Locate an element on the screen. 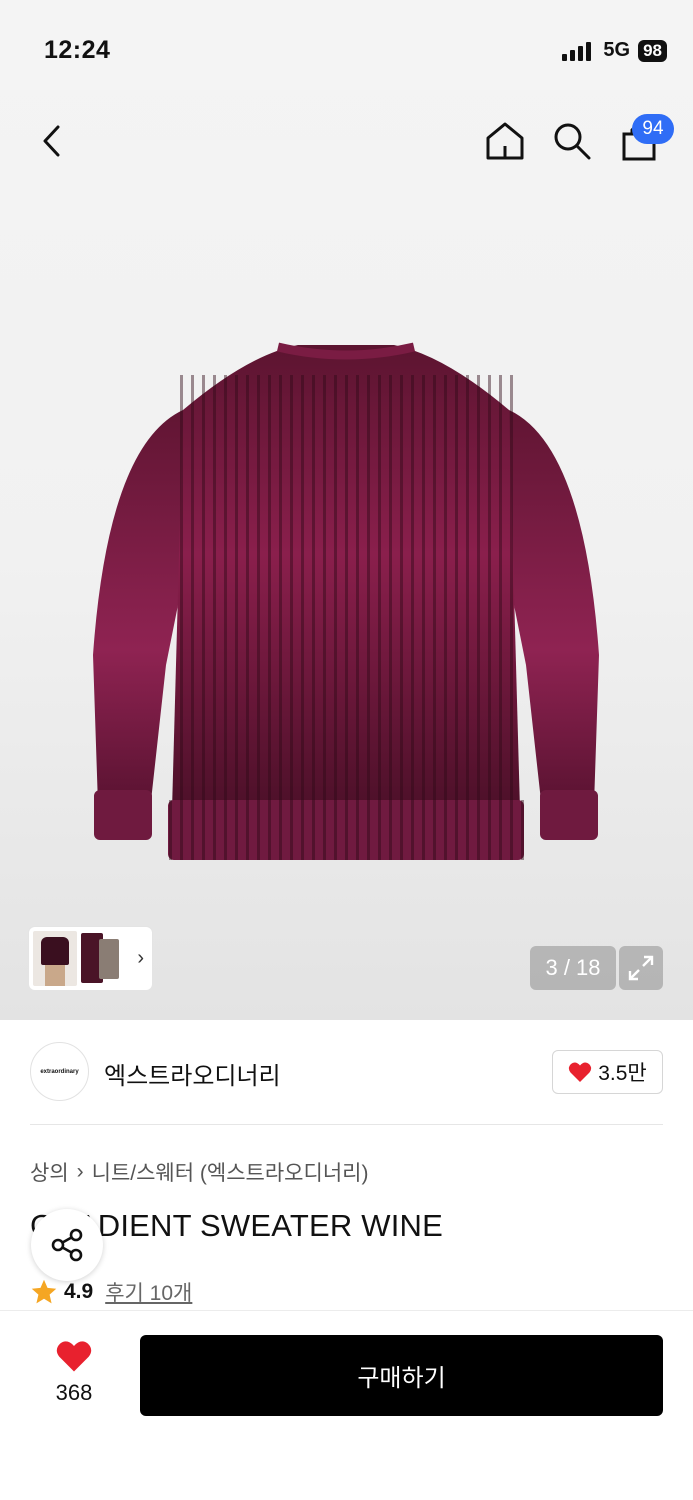 The height and width of the screenshot is (1500, 693). bottom-action-bar: 368 구매하기 is located at coordinates (346, 1405).